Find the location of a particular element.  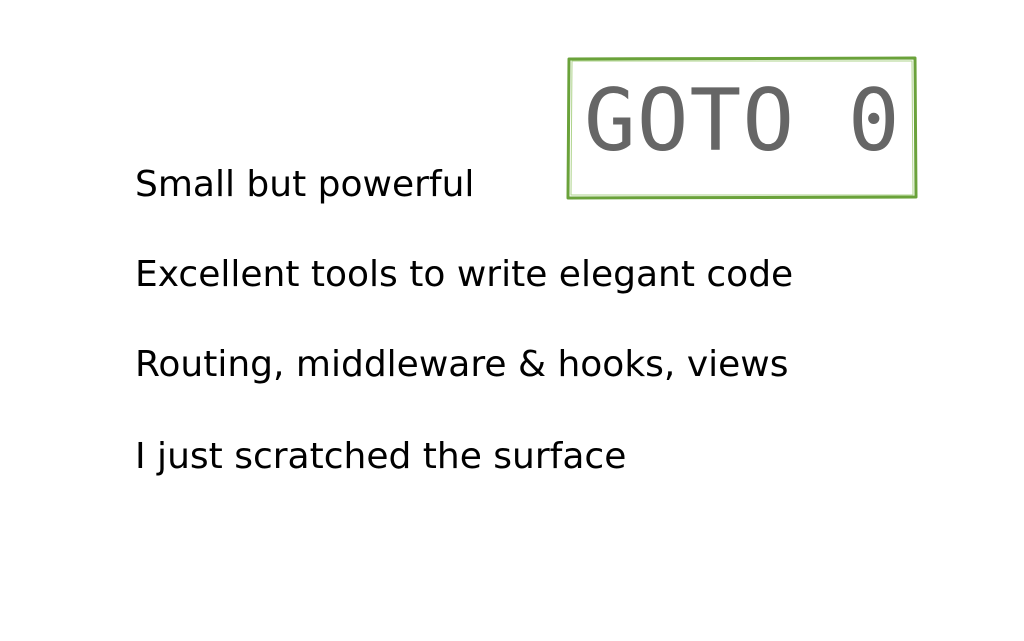

goto-stamp: GOTO 0 is located at coordinates (742, 128).